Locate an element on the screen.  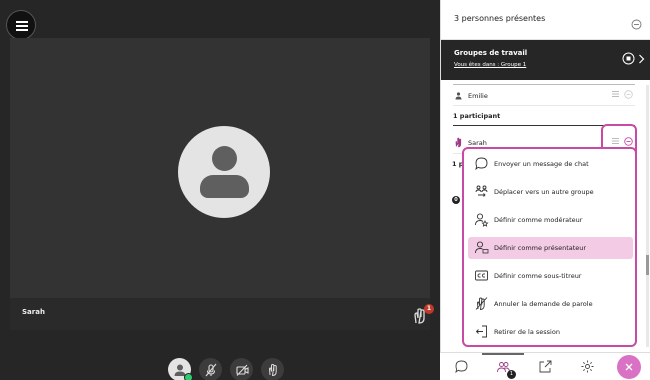
raise-hand-button is located at coordinates (272, 369).